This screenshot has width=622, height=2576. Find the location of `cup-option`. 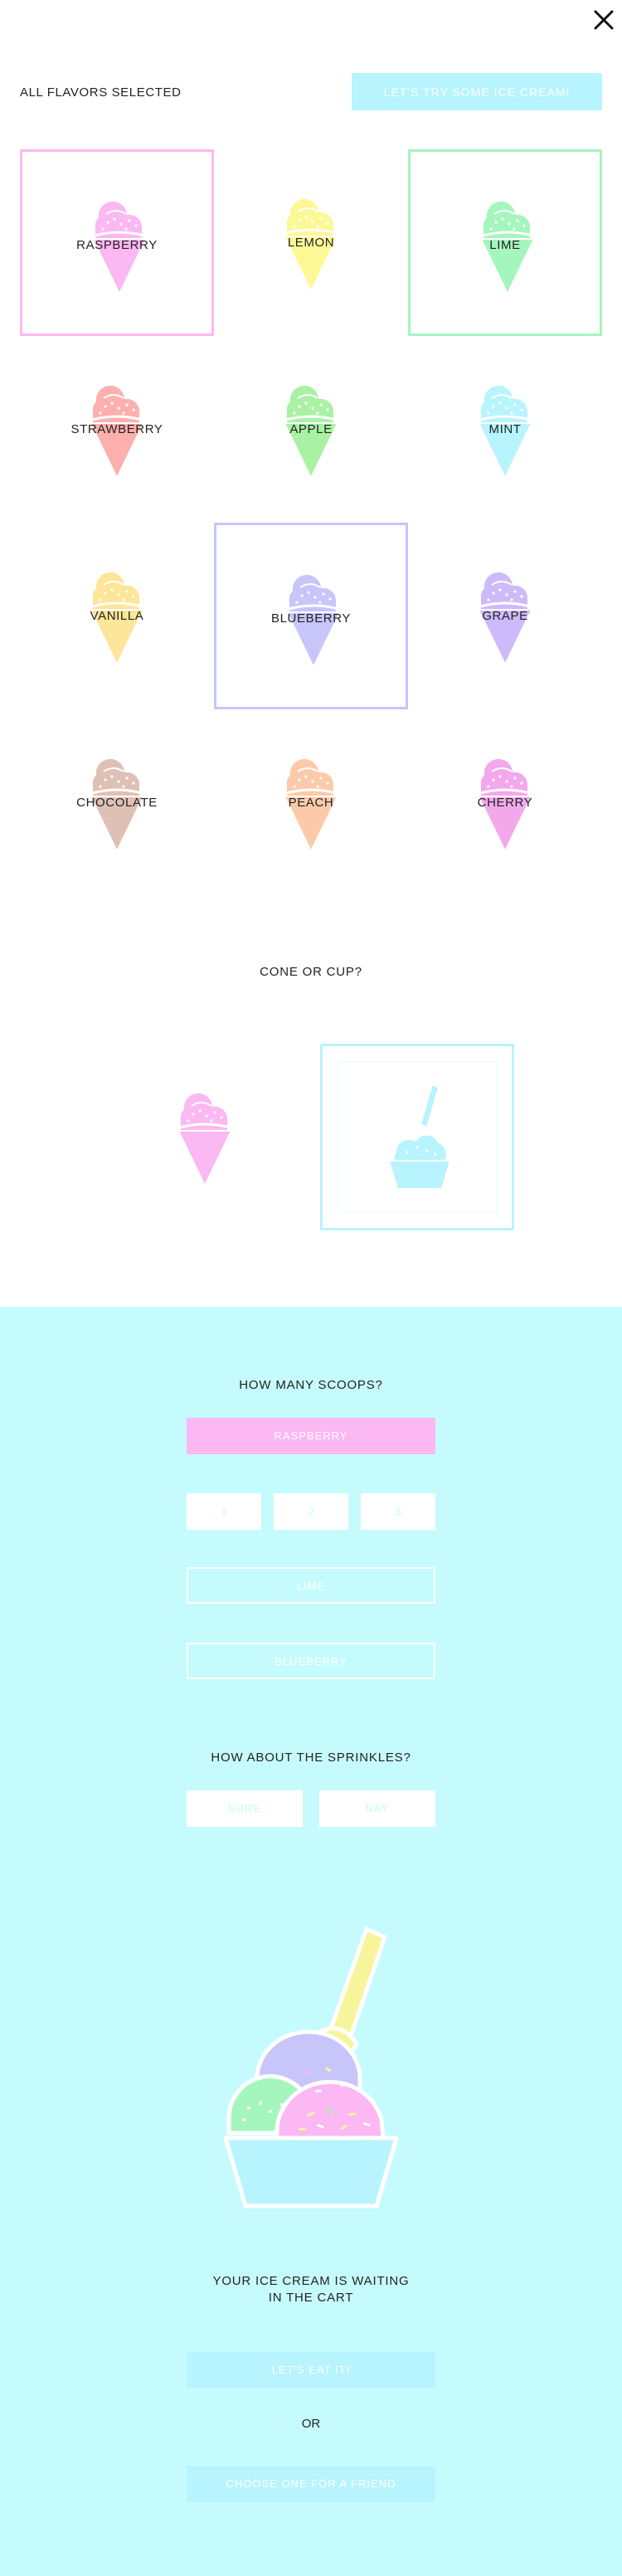

cup-option is located at coordinates (417, 1137).